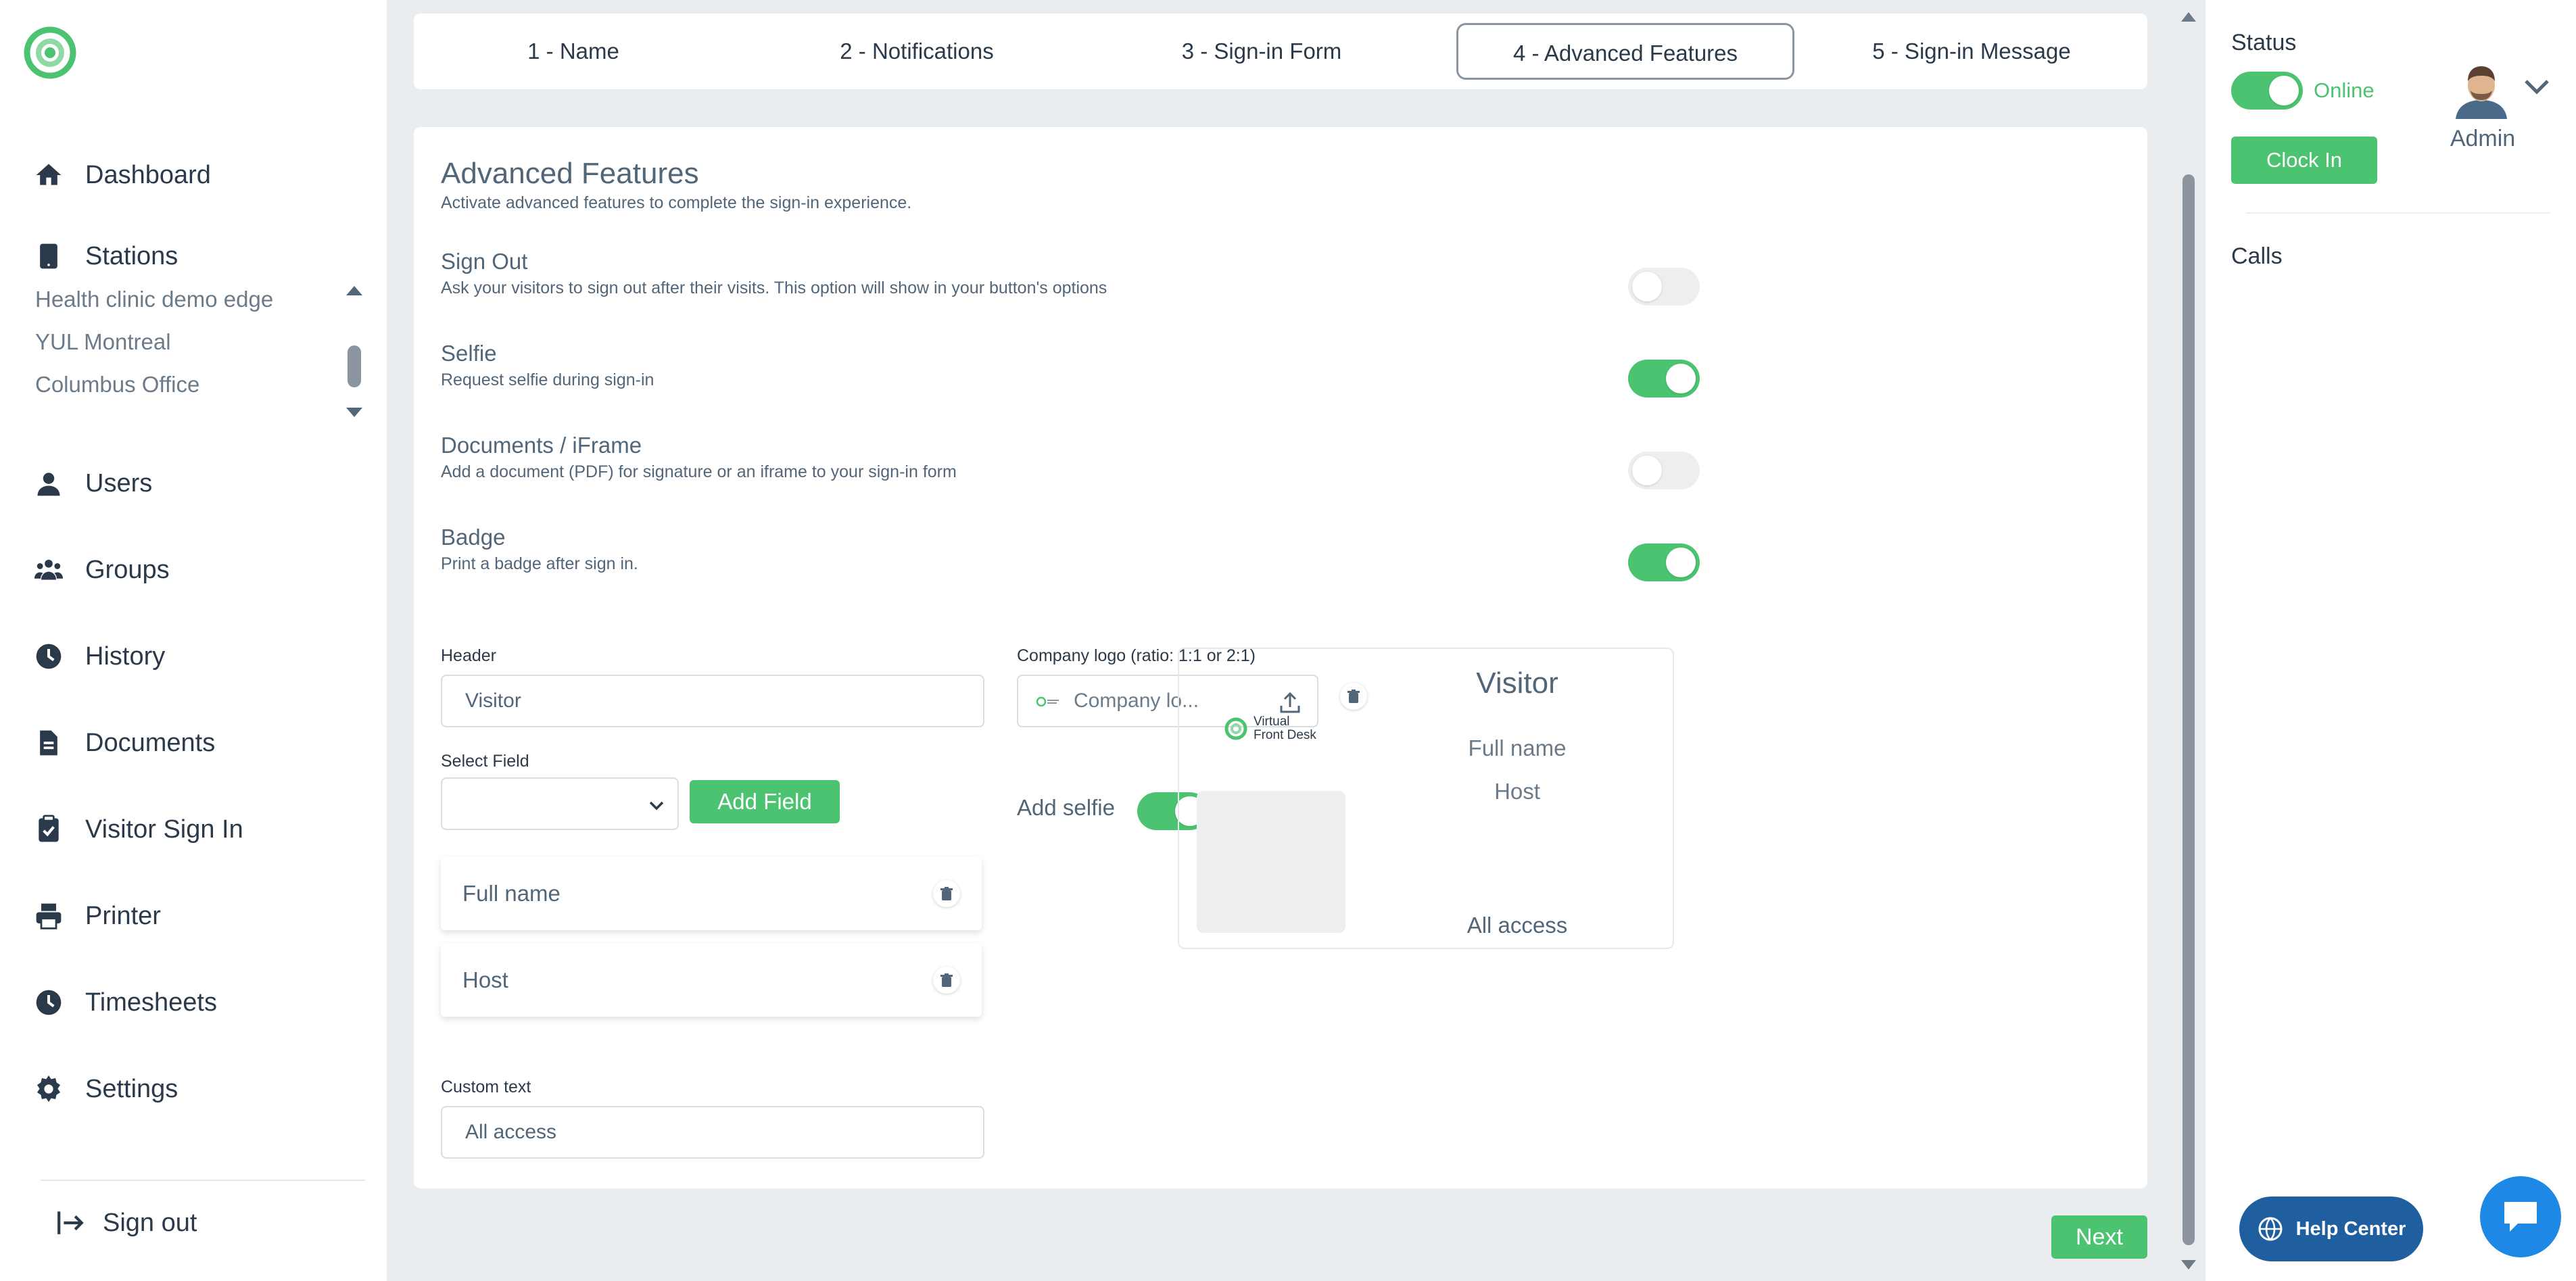 The height and width of the screenshot is (1281, 2576). What do you see at coordinates (547, 380) in the screenshot?
I see `feature-selfie-desc: Request selfie during sign-in` at bounding box center [547, 380].